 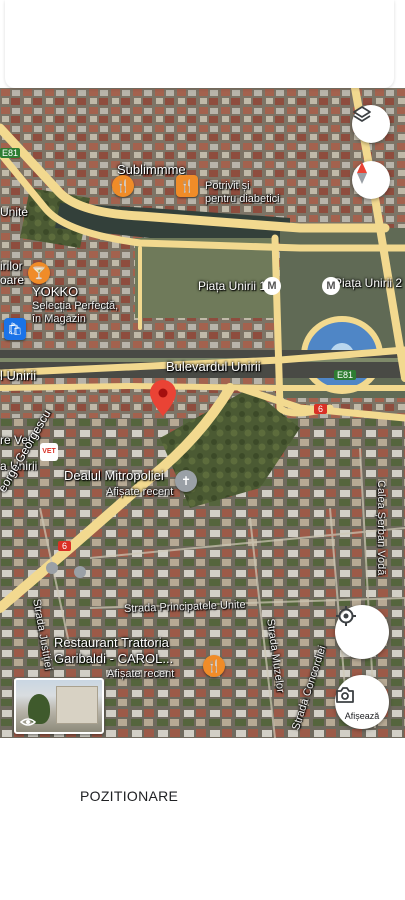 I want to click on label-irilor: irilor, so click(x=11, y=266).